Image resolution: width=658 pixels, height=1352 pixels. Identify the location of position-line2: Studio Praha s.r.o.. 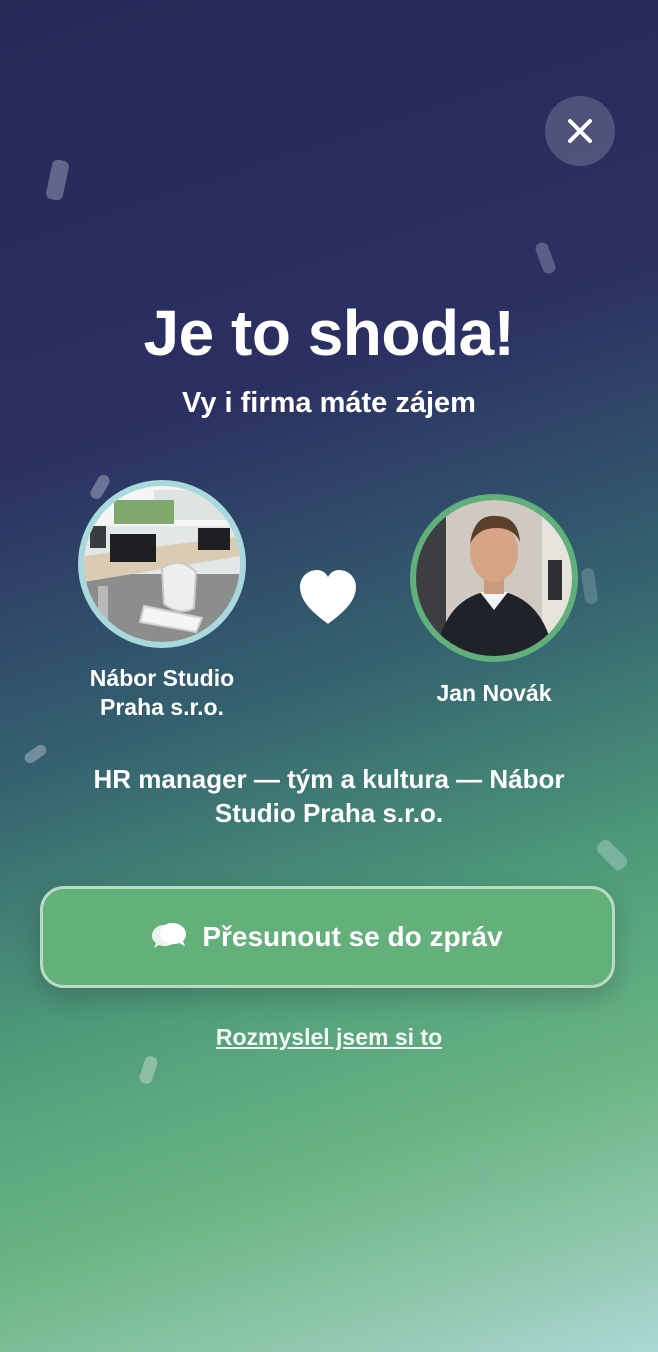
(329, 813).